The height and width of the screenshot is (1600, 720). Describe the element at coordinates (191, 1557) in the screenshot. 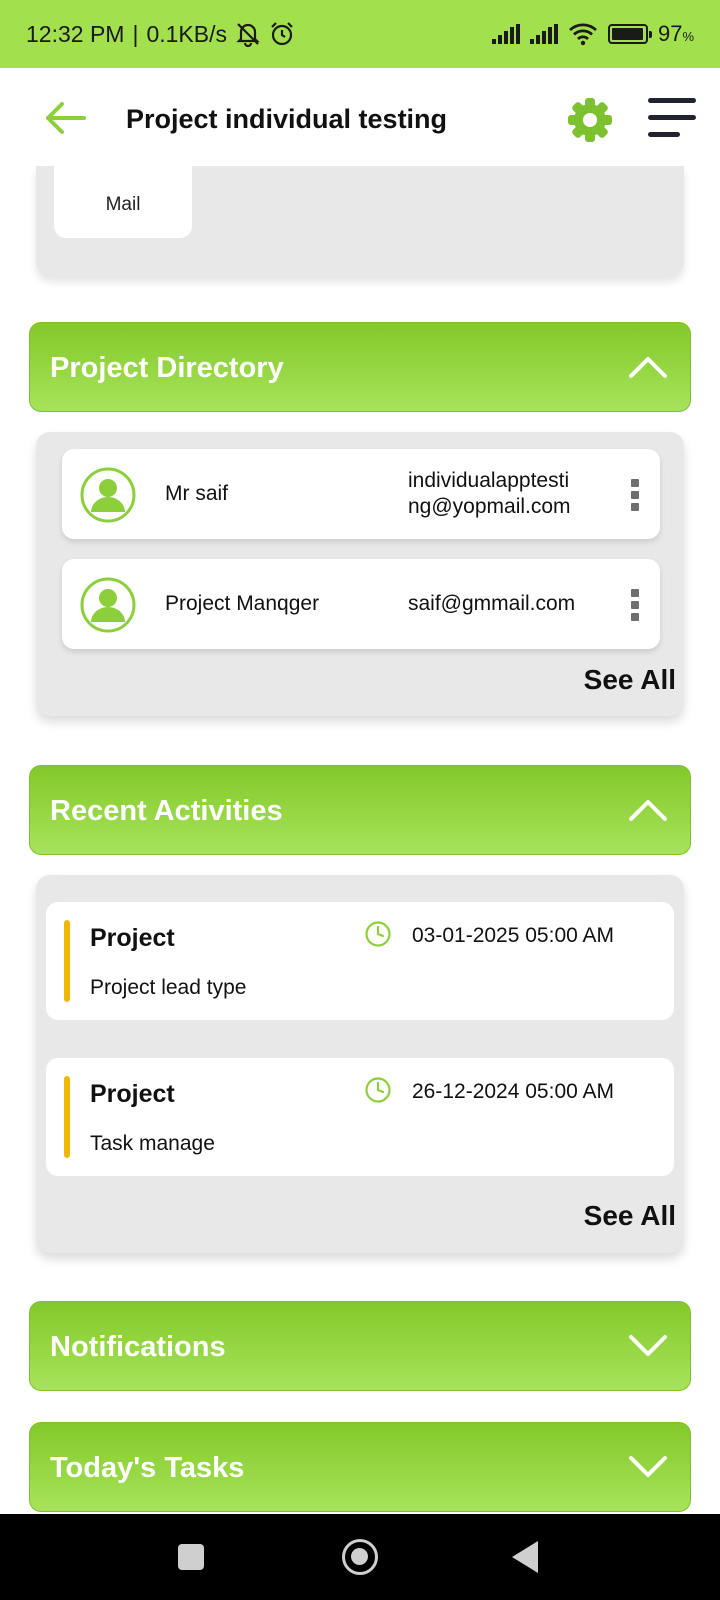

I see `recents-button` at that location.